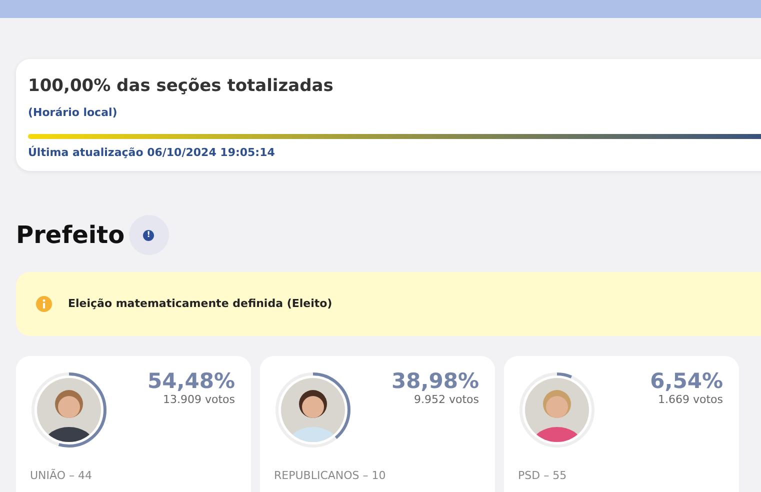 The height and width of the screenshot is (492, 761). What do you see at coordinates (435, 381) in the screenshot?
I see `vote-percentage: 38,98%` at bounding box center [435, 381].